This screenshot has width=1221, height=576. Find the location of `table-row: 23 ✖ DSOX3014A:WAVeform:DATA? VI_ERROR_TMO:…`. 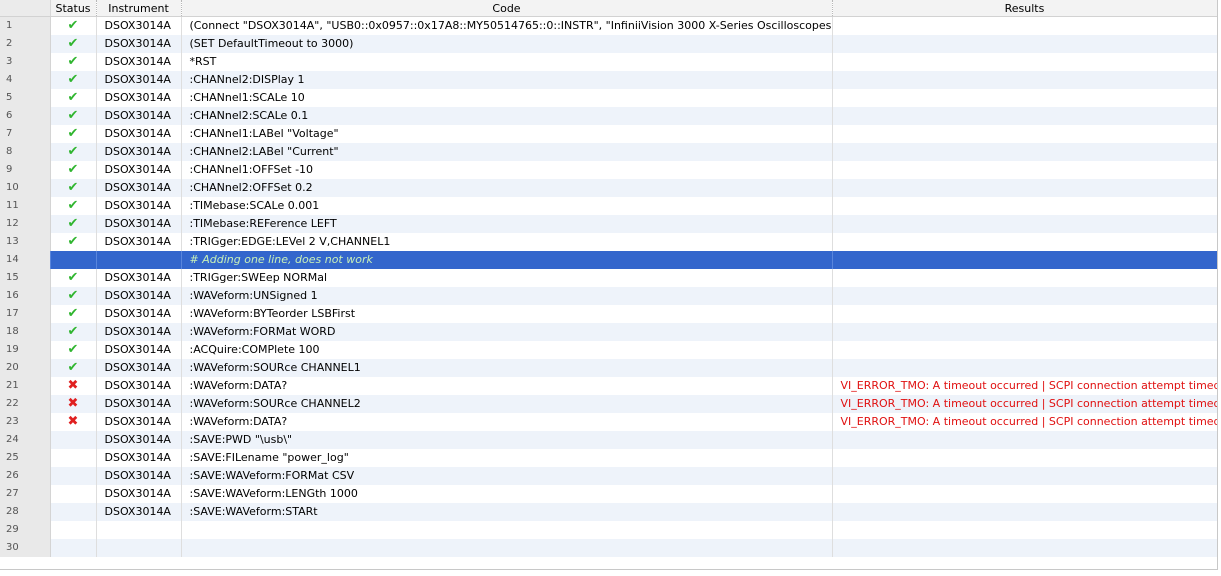

table-row: 23 ✖ DSOX3014A:WAVeform:DATA? VI_ERROR_TMO:… is located at coordinates (608, 421).